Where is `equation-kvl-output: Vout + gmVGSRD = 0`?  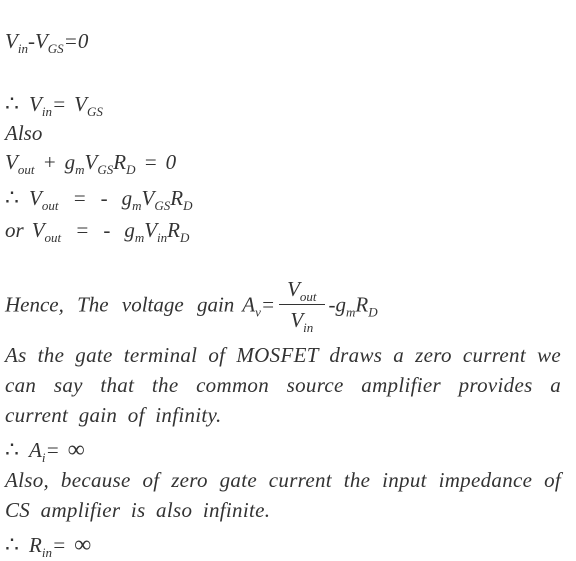
equation-kvl-output: Vout + gmVGSRD = 0 is located at coordinates (91, 163).